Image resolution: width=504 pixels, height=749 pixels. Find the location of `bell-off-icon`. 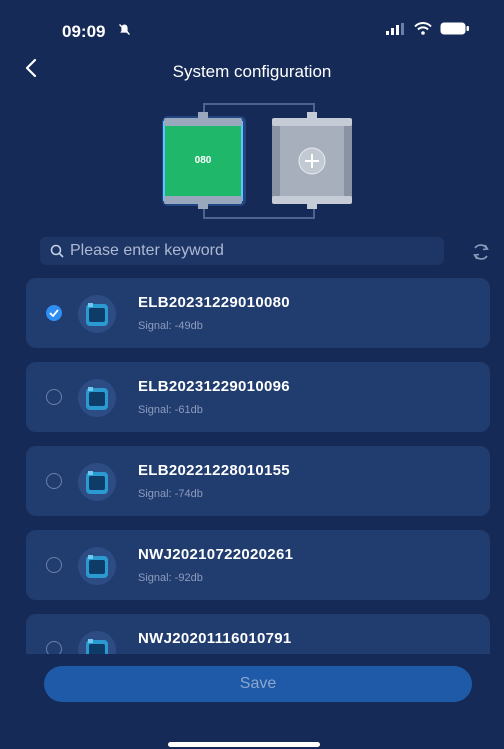

bell-off-icon is located at coordinates (124, 31).